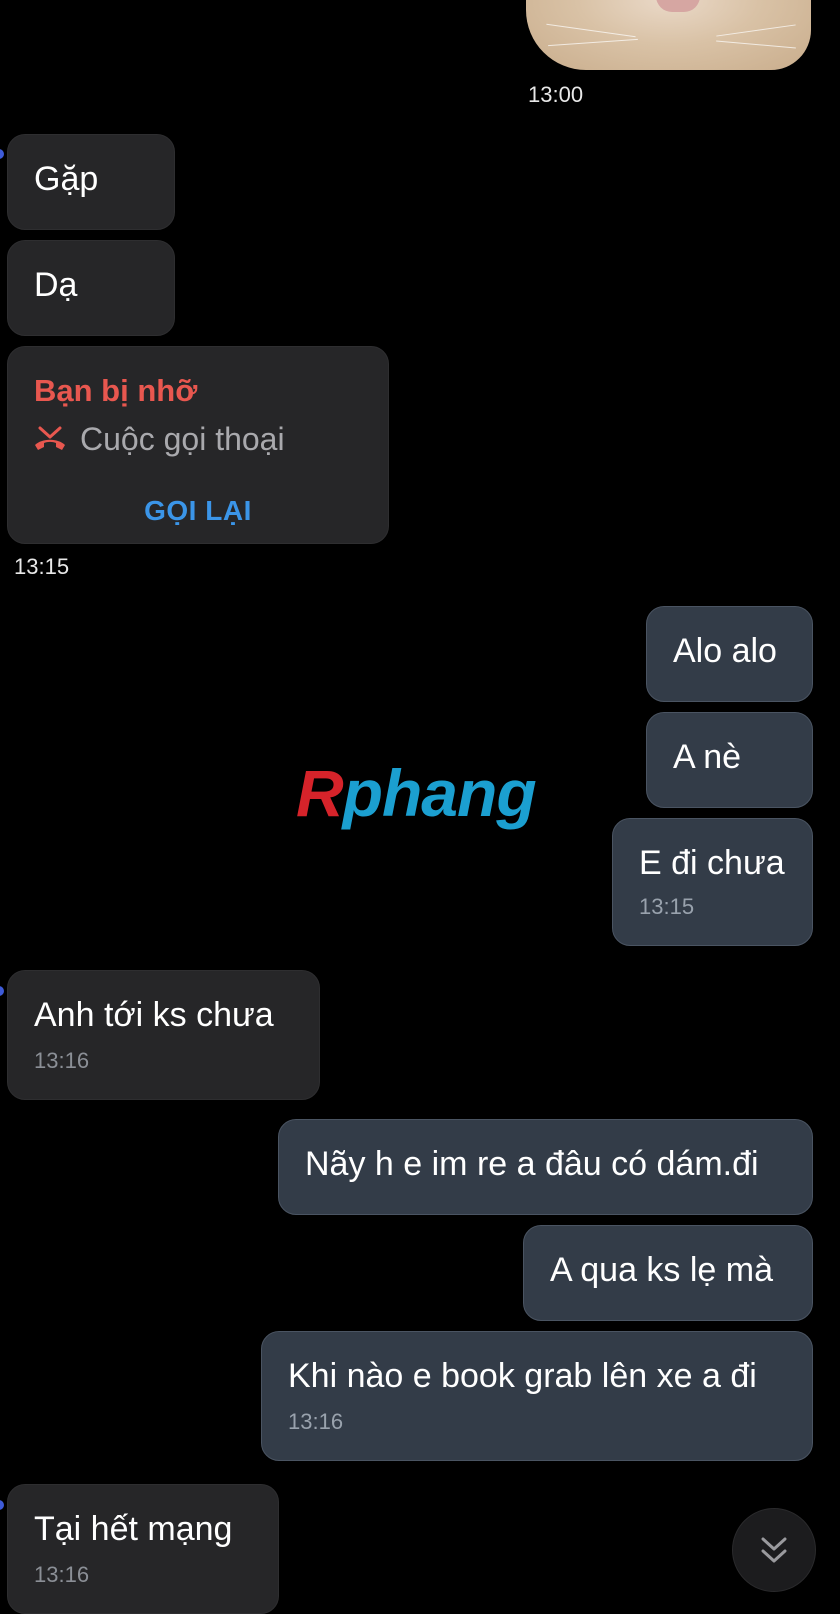  Describe the element at coordinates (439, 793) in the screenshot. I see `watermark-text: phang` at that location.